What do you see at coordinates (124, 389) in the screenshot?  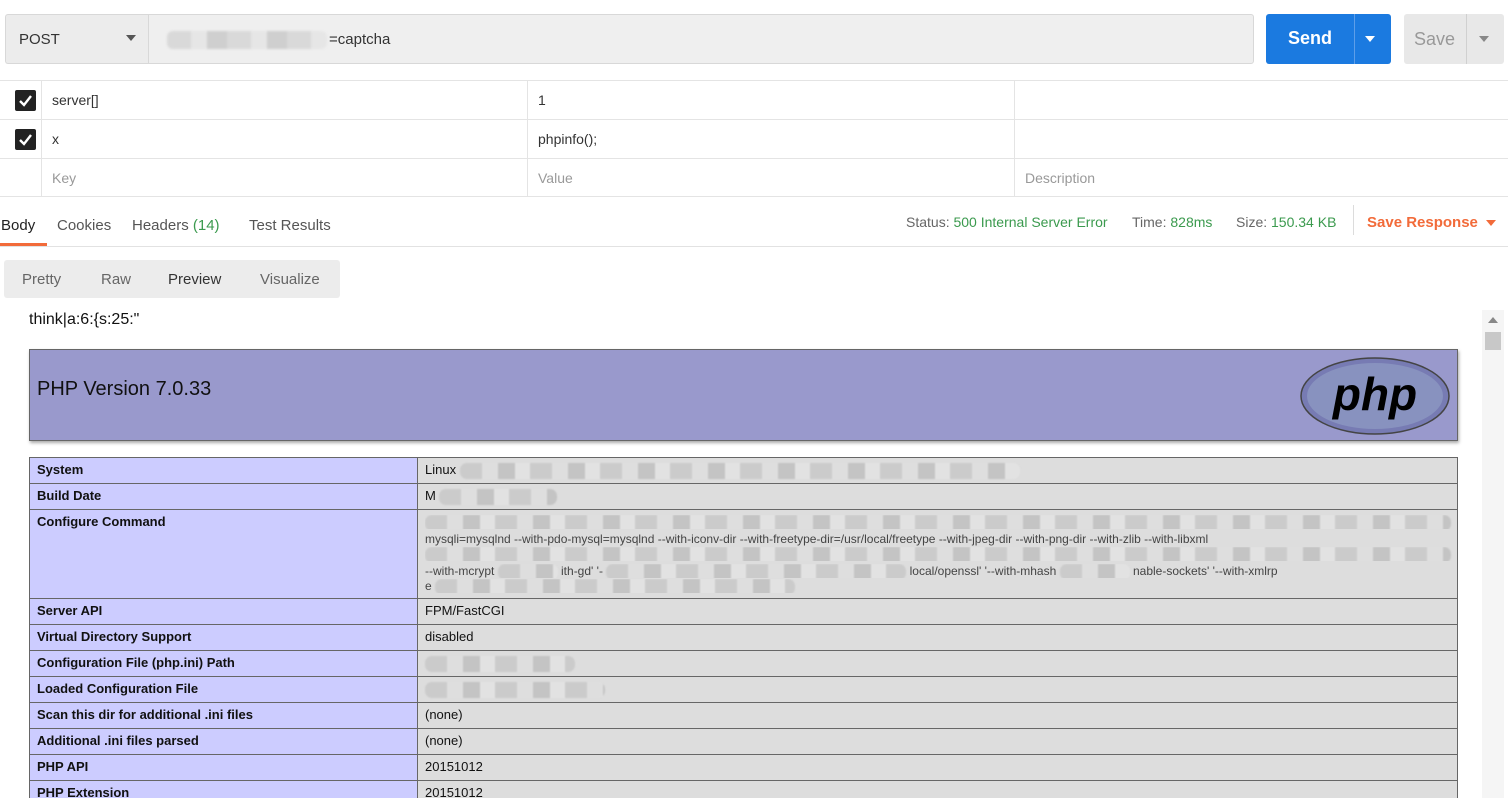 I see `php-version-title: PHP Version 7.0.33` at bounding box center [124, 389].